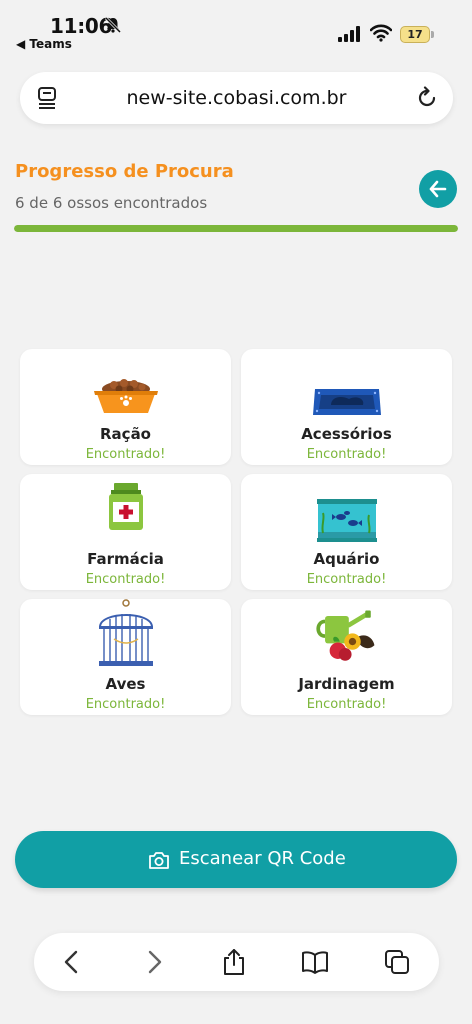  I want to click on medicine-bottle-icon, so click(125, 506).